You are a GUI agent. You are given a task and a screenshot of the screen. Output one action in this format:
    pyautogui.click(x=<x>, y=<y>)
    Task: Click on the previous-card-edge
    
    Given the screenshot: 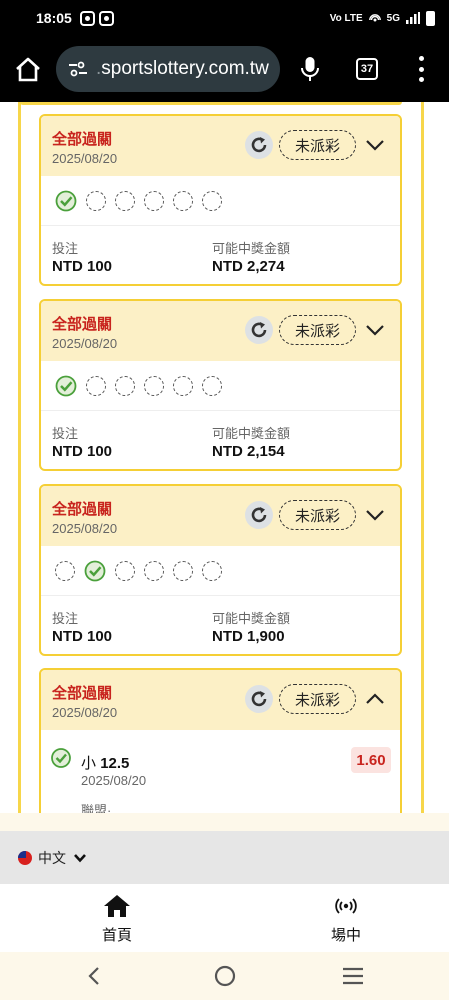 What is the action you would take?
    pyautogui.click(x=211, y=103)
    